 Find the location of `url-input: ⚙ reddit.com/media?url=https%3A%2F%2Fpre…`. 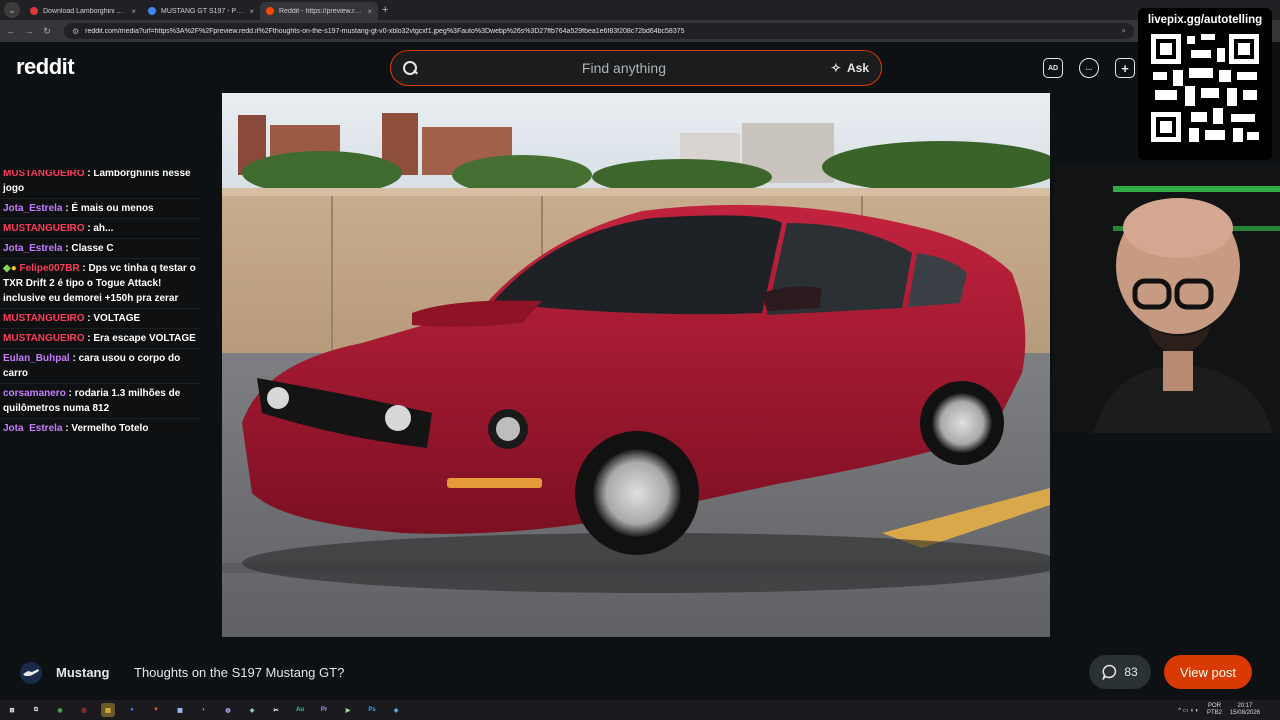

url-input: ⚙ reddit.com/media?url=https%3A%2F%2Fpre… is located at coordinates (599, 31).